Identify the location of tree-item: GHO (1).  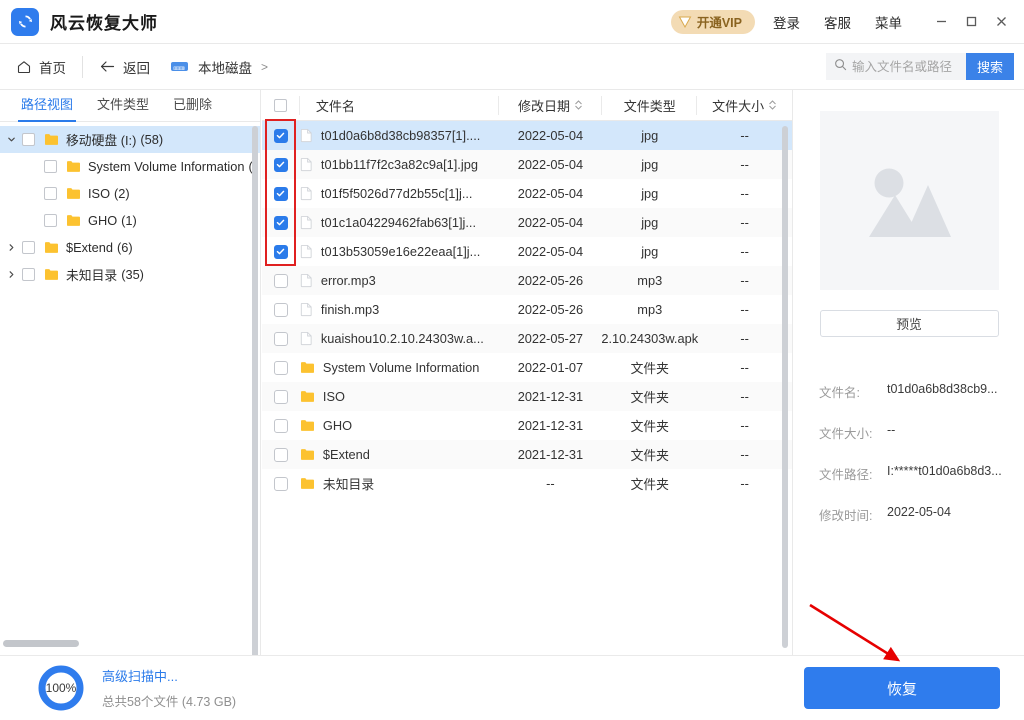
(130, 220).